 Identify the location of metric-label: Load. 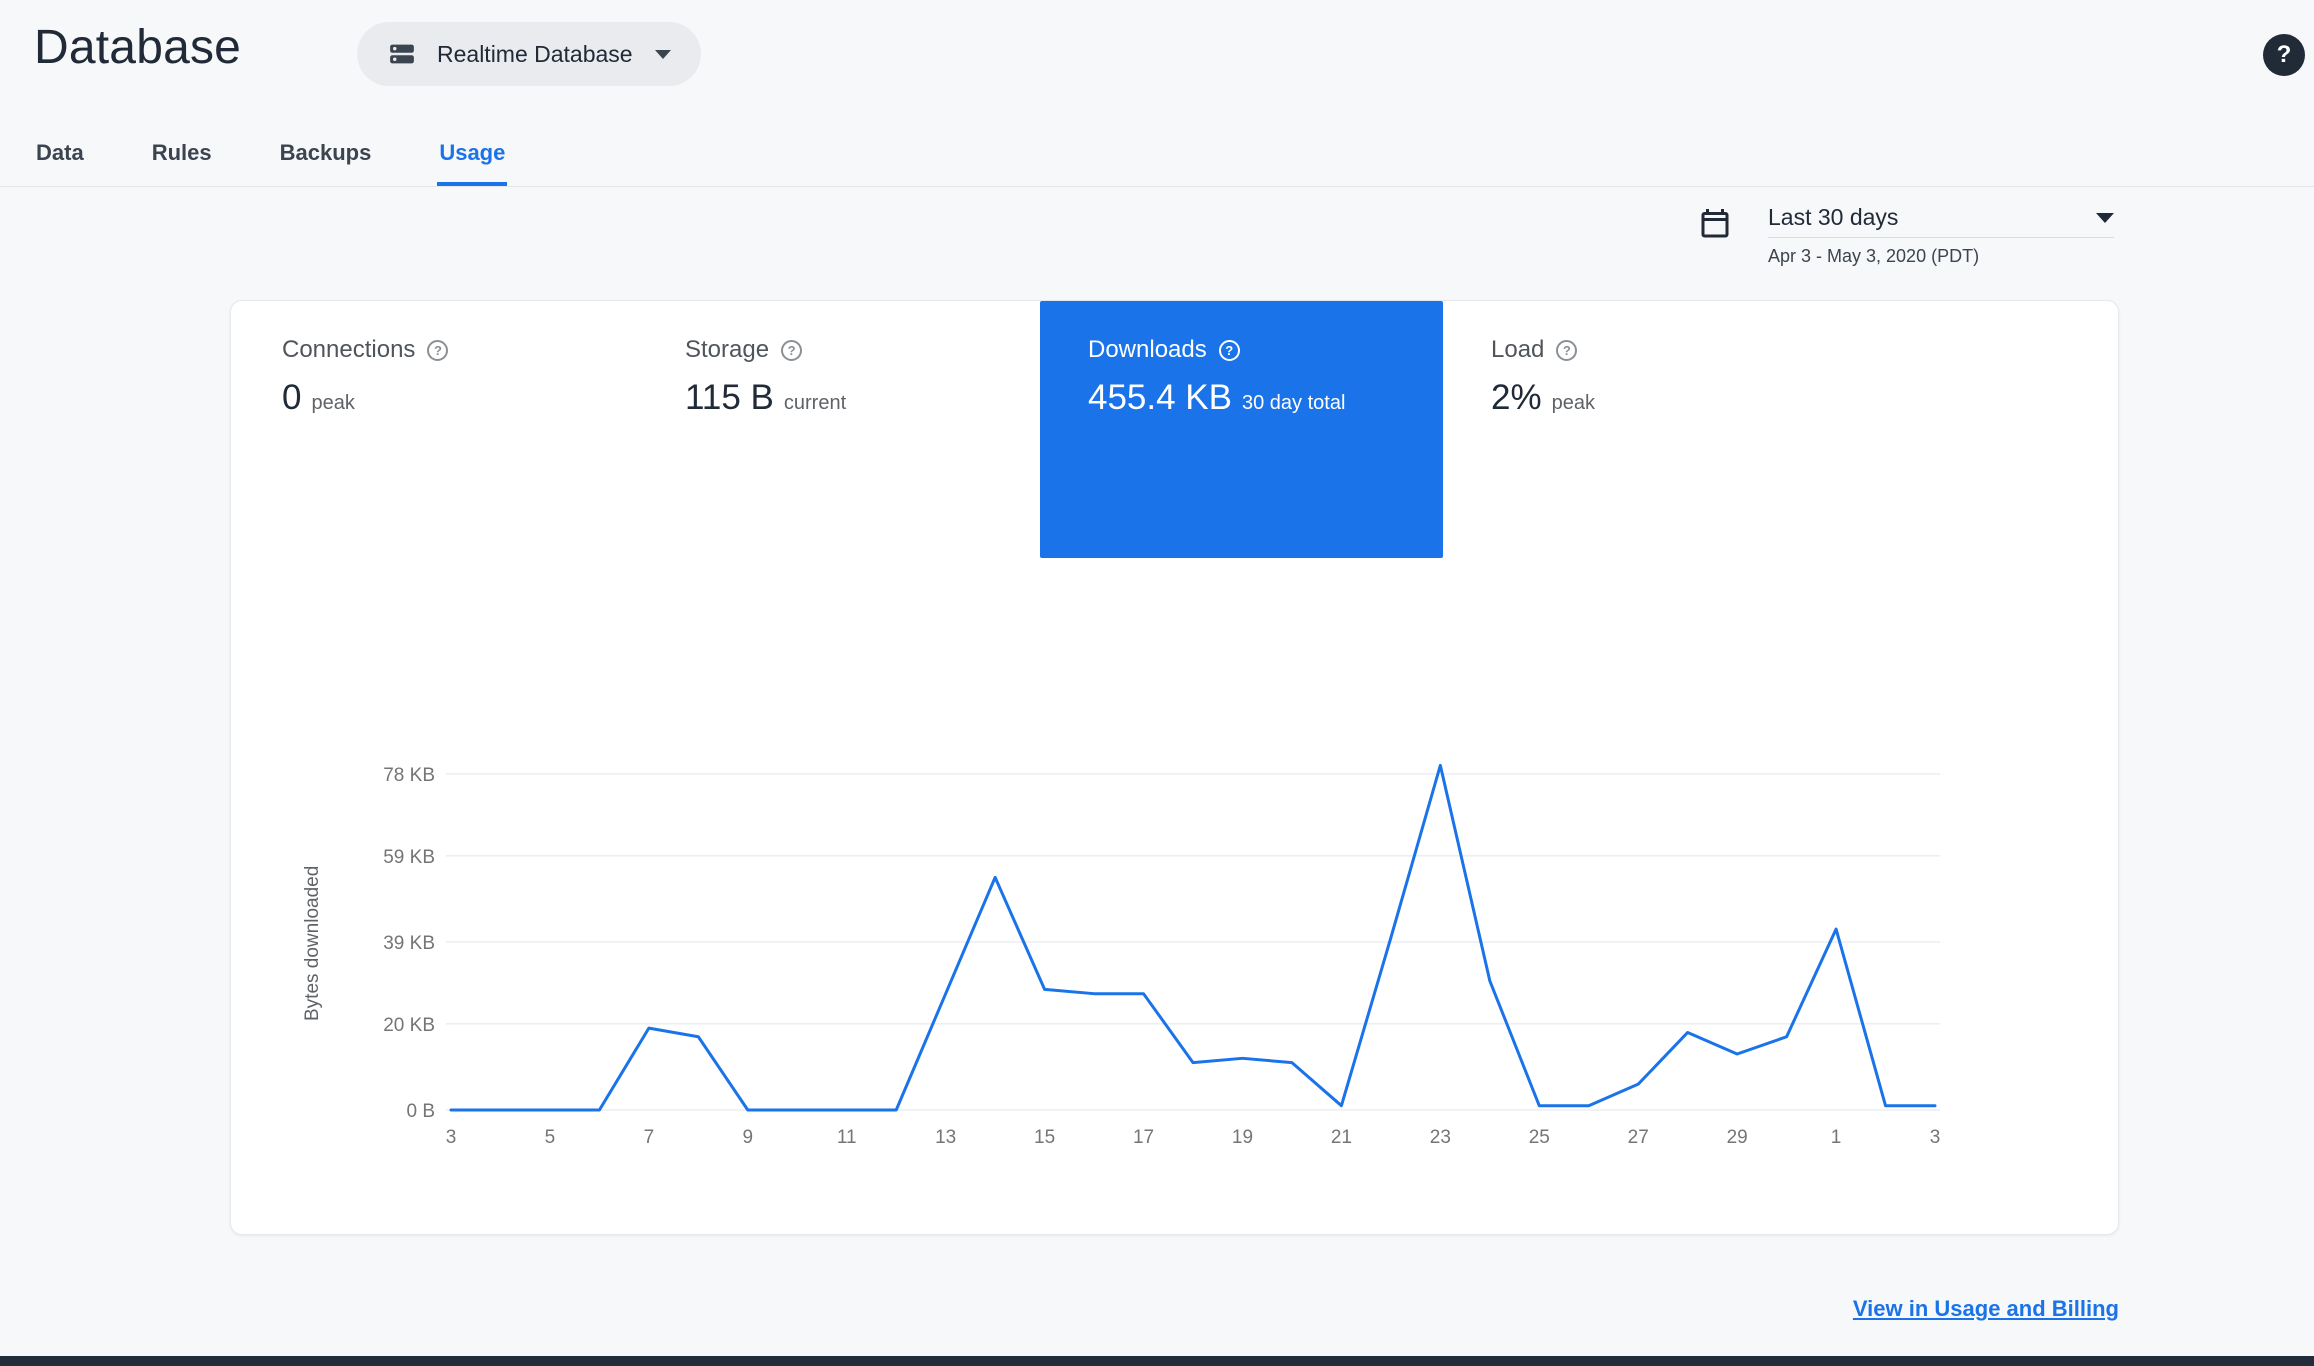
(1518, 349).